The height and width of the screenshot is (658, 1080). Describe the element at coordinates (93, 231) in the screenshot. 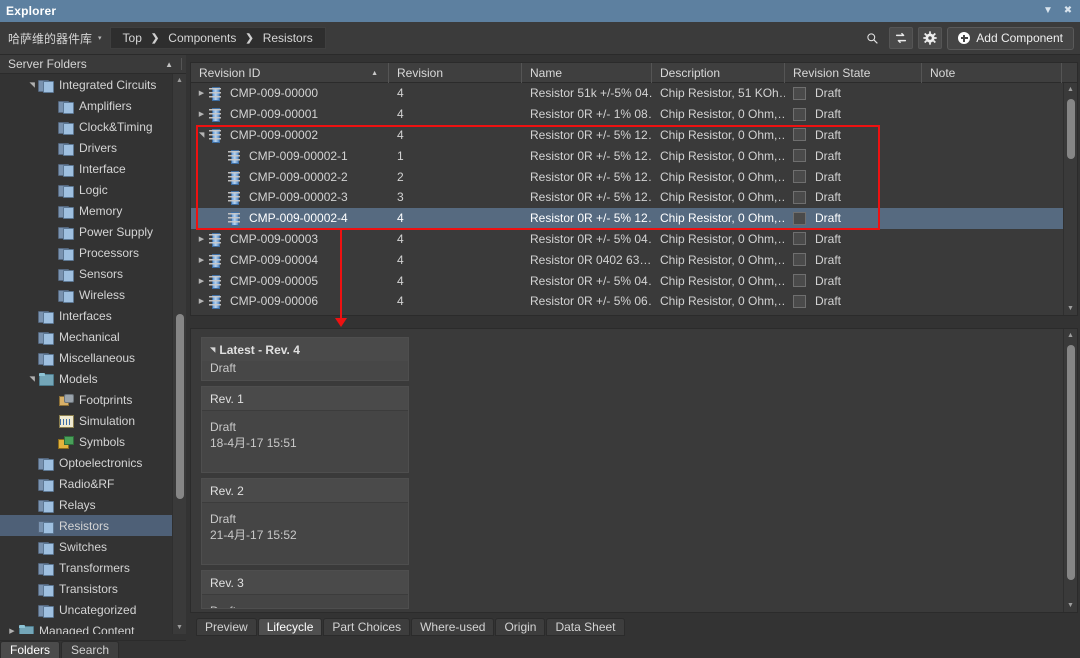

I see `sidebar-item-power-supply: Power Supply` at that location.